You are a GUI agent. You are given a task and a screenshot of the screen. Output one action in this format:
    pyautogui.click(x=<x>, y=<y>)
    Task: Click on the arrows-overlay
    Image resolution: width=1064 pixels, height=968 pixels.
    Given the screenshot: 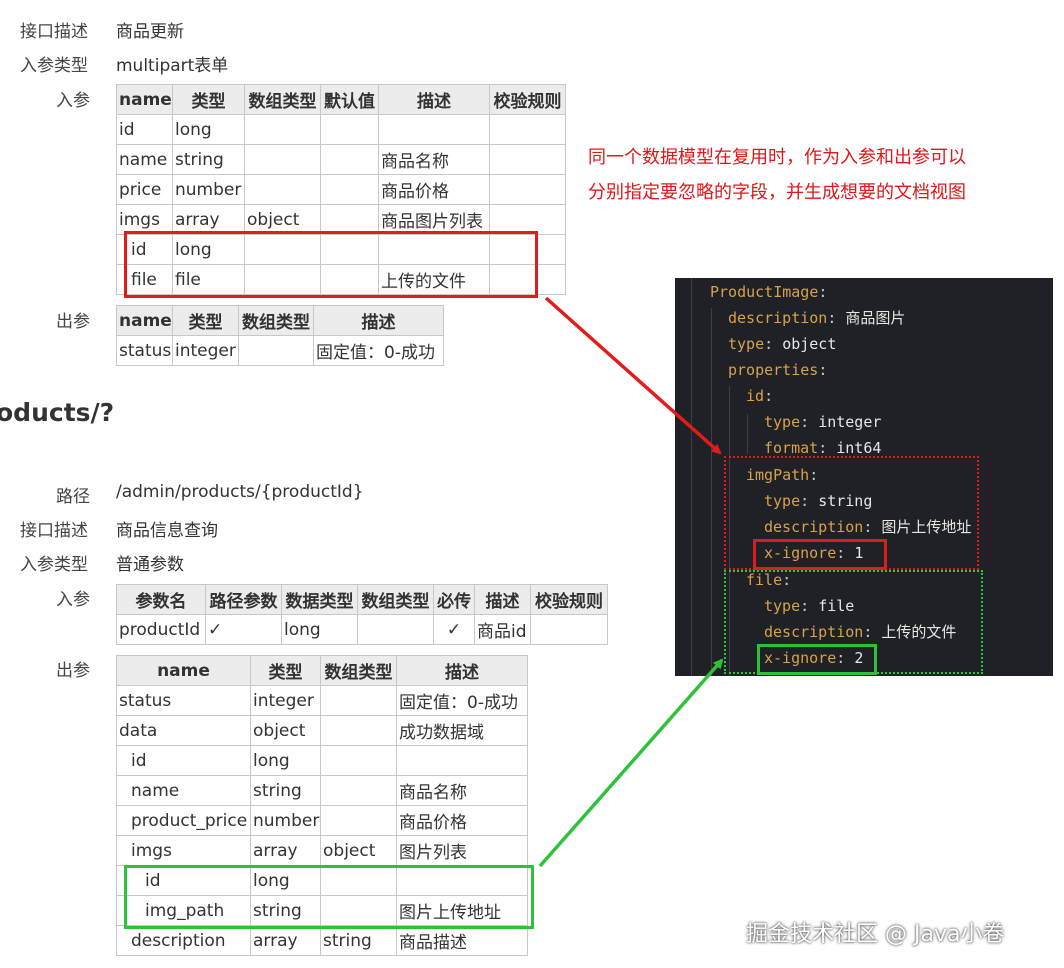 What is the action you would take?
    pyautogui.click(x=631, y=582)
    